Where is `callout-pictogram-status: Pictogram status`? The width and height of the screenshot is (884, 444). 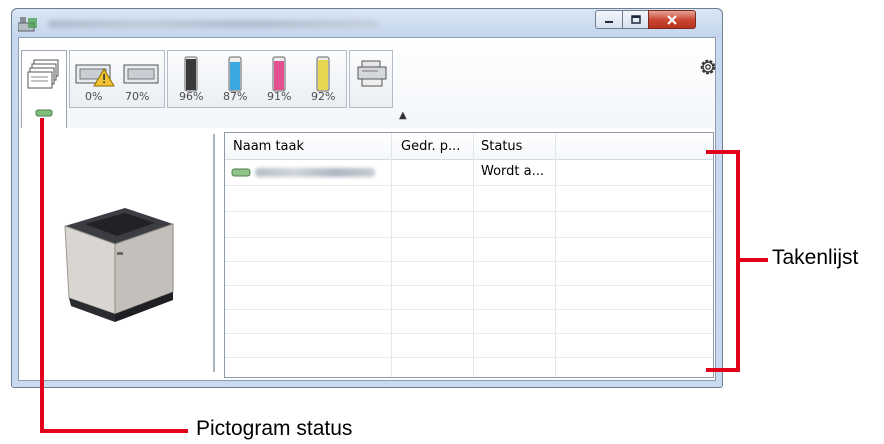 callout-pictogram-status: Pictogram status is located at coordinates (274, 428).